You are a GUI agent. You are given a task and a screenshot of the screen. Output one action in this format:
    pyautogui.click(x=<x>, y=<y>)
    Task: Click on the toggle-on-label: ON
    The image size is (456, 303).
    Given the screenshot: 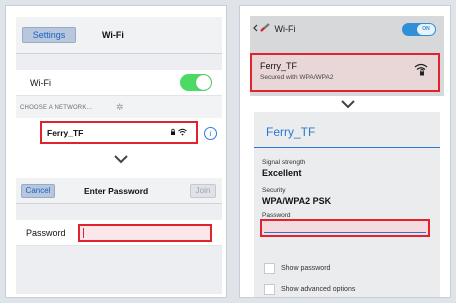 What is the action you would take?
    pyautogui.click(x=426, y=29)
    